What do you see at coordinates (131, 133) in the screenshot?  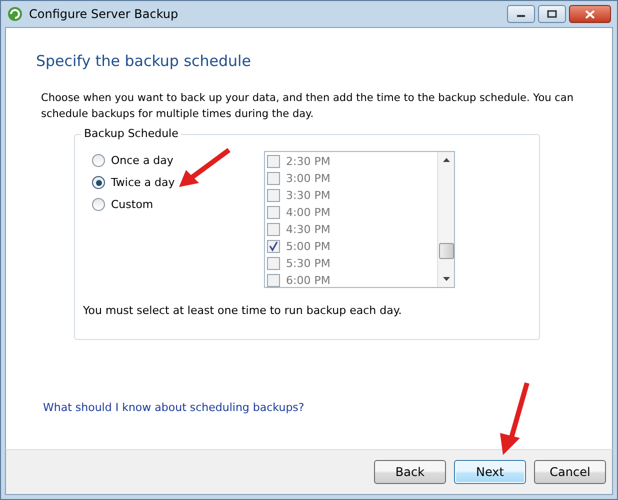 I see `group-title: Backup Schedule` at bounding box center [131, 133].